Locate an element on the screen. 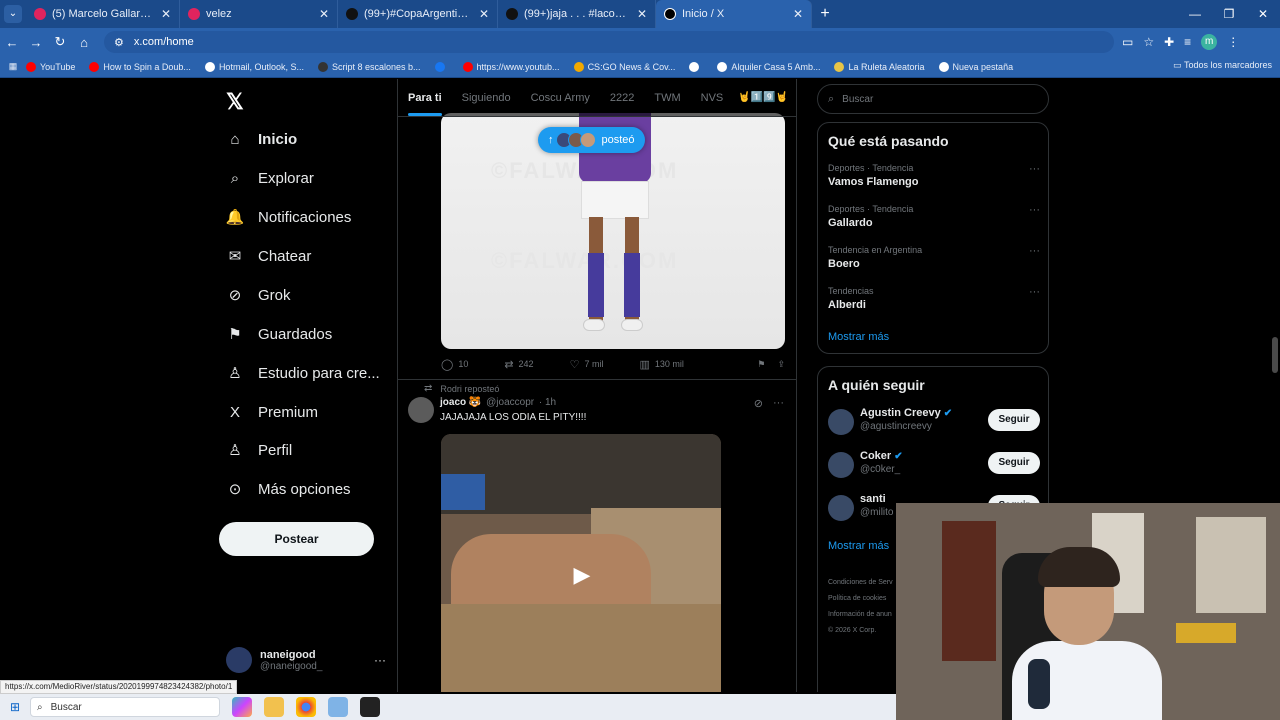 This screenshot has height=720, width=1280. url-field: ⚙ x.com/home is located at coordinates (609, 42).